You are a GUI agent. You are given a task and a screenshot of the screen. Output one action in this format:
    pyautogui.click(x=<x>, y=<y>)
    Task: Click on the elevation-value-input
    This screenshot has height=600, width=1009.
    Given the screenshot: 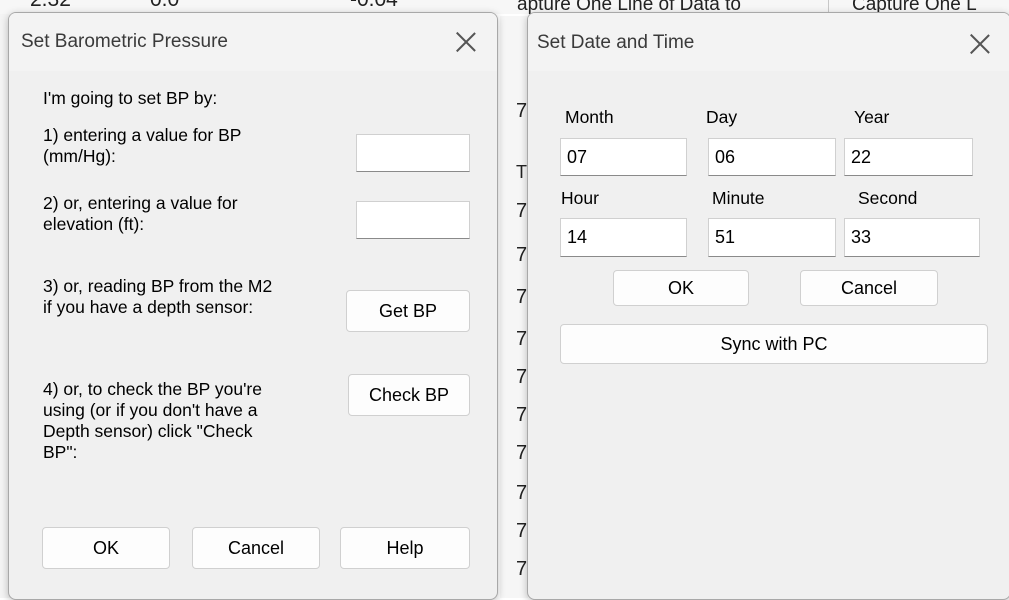 What is the action you would take?
    pyautogui.click(x=413, y=220)
    